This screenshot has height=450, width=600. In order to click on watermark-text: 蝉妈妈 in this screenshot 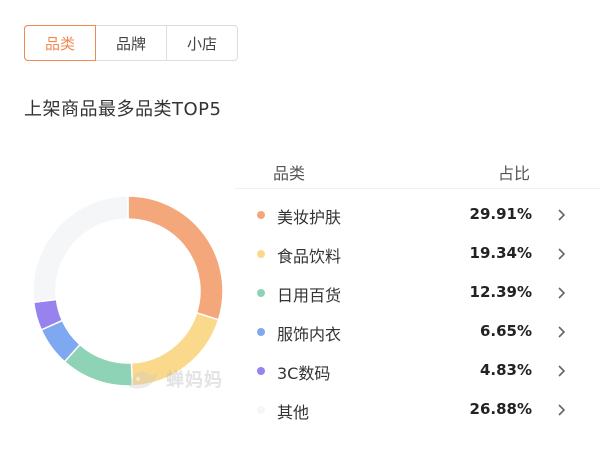, I will do `click(194, 380)`.